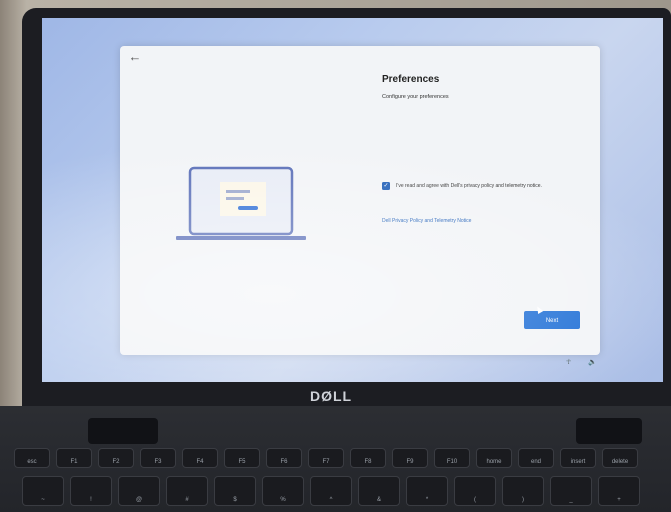  Describe the element at coordinates (158, 458) in the screenshot. I see `keyboard-key: F3` at that location.